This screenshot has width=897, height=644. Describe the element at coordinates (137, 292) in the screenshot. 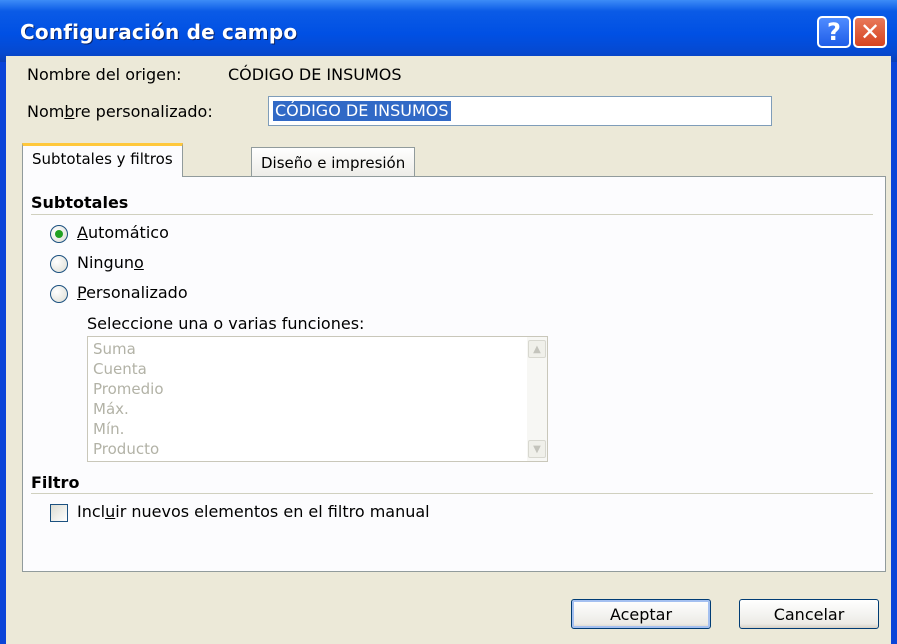

I see `radio-custom-label-post: ersonalizado` at that location.